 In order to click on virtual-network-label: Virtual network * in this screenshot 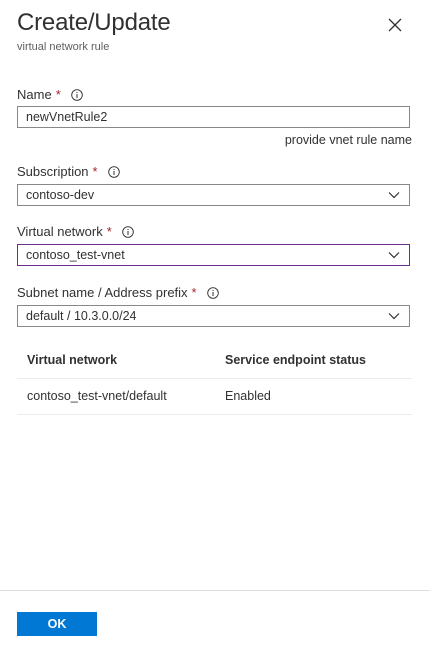, I will do `click(75, 231)`.